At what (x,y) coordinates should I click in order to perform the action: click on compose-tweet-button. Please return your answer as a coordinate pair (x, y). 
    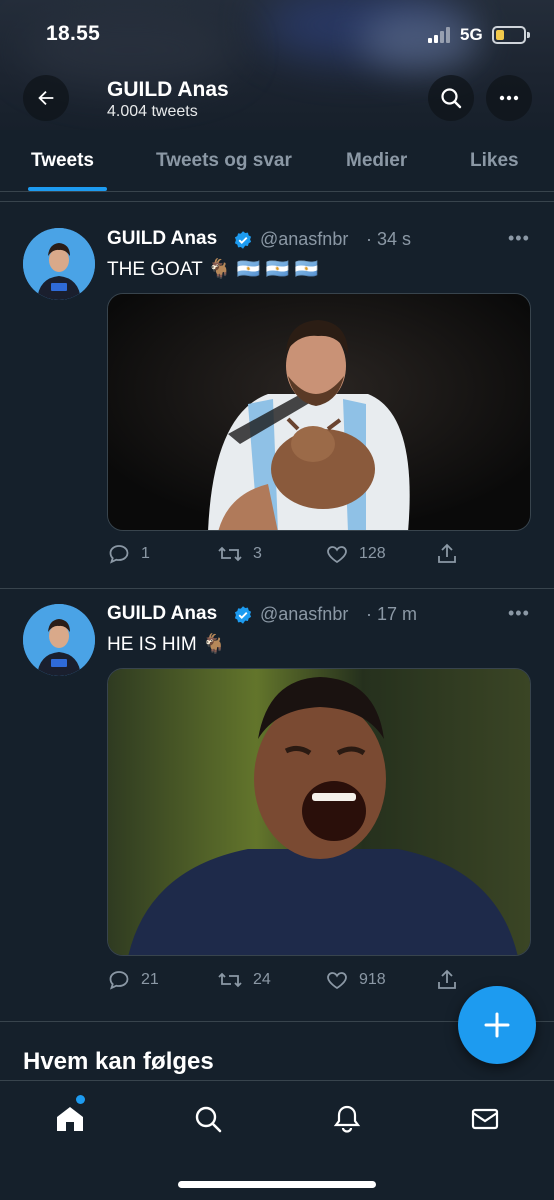
    Looking at the image, I should click on (497, 1025).